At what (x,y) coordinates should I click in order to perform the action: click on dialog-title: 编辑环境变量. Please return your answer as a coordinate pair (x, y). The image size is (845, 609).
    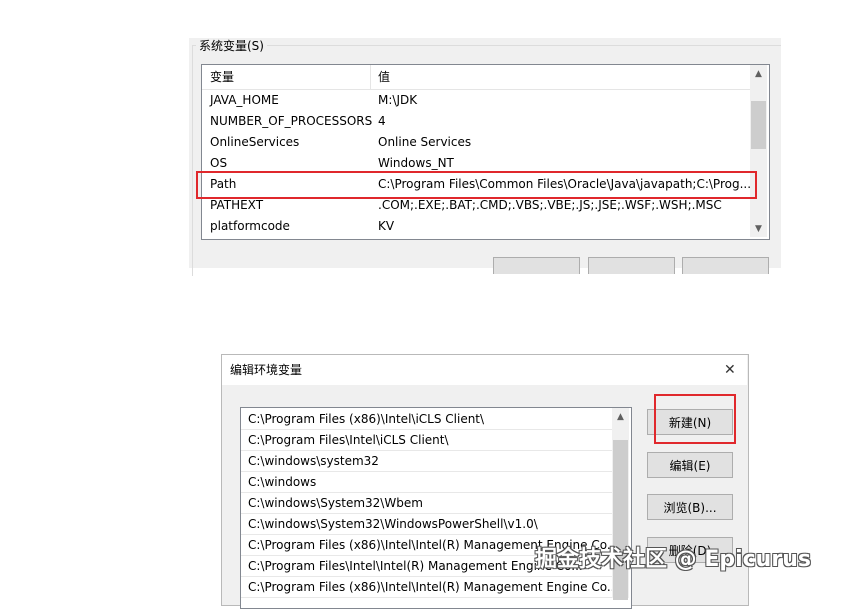
    Looking at the image, I should click on (266, 370).